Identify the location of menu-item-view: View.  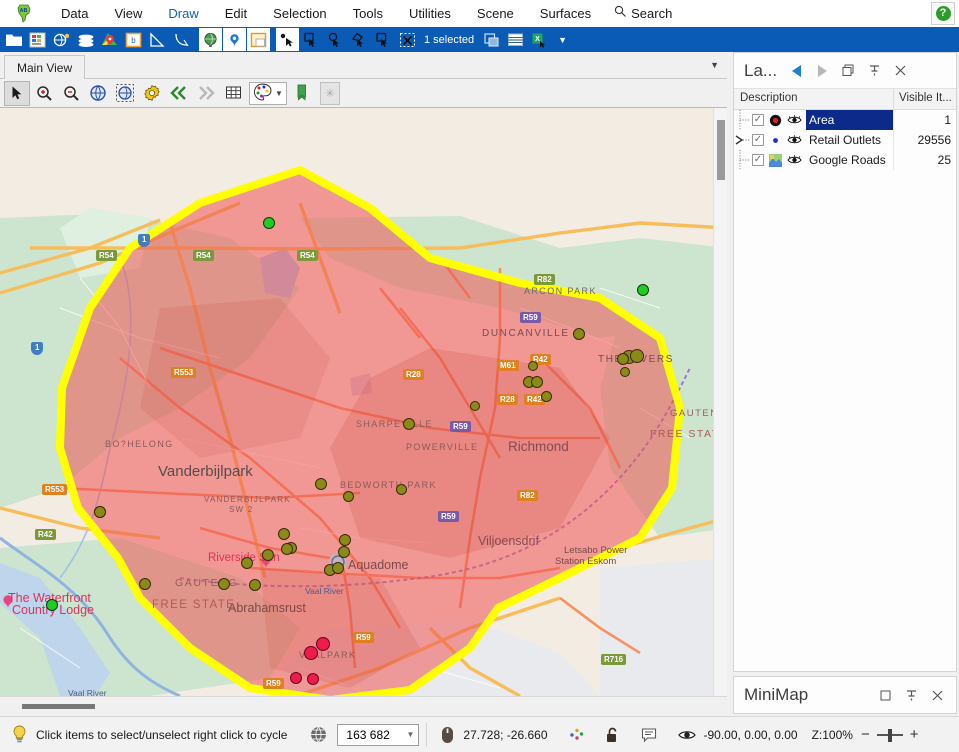
(128, 13).